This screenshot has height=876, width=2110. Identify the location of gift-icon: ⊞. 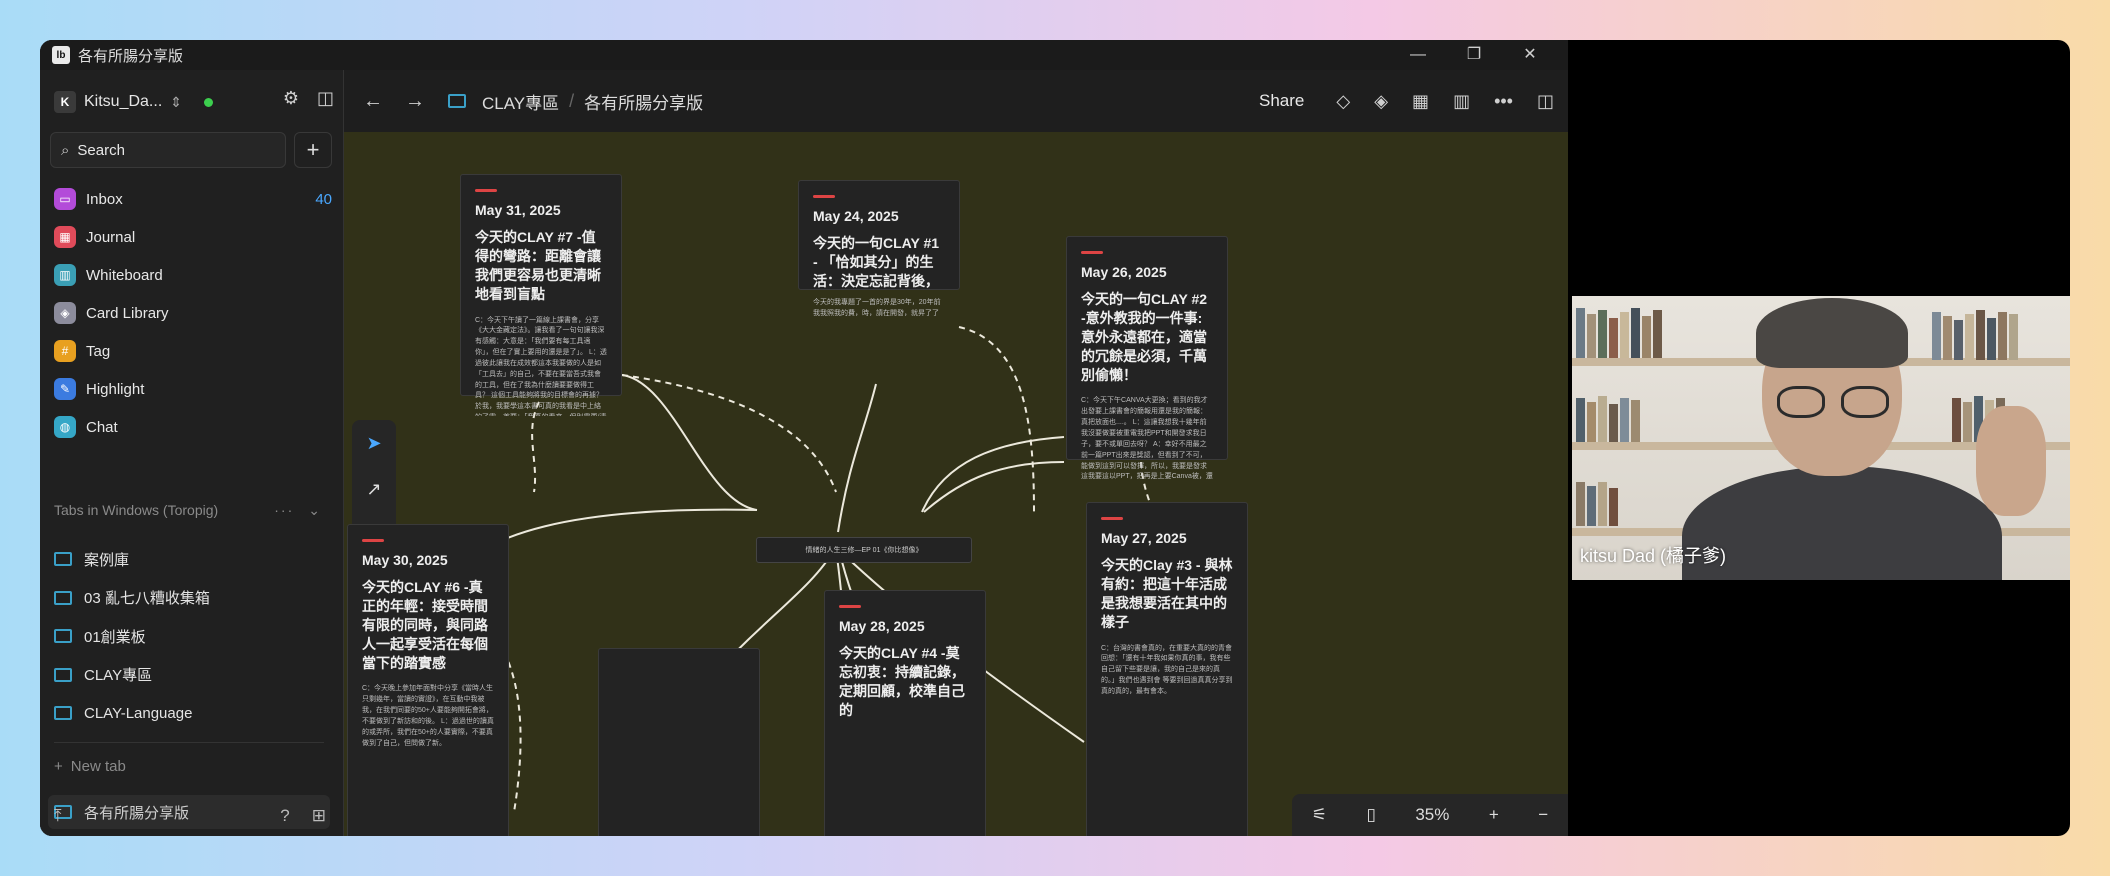
(319, 816).